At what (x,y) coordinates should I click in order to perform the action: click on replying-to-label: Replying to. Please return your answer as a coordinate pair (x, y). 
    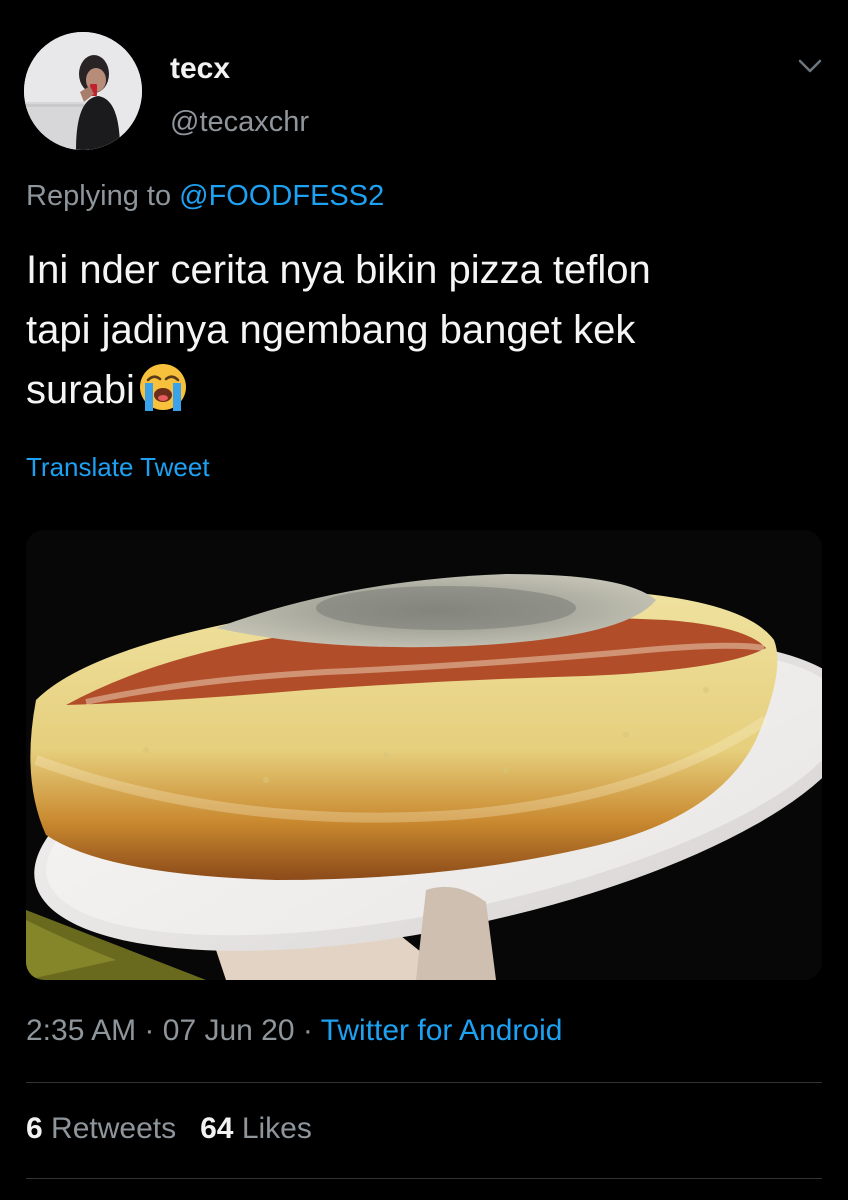
    Looking at the image, I should click on (99, 196).